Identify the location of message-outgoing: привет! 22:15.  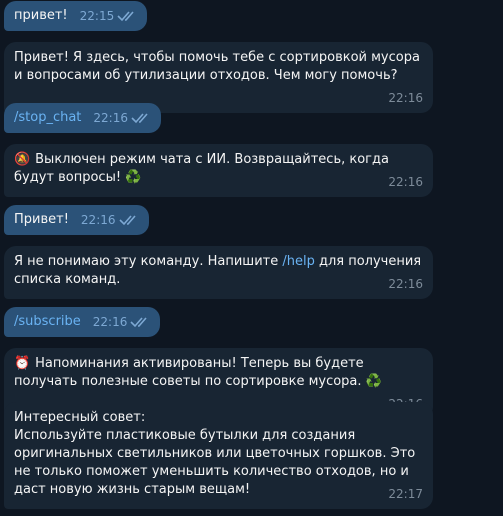
(76, 16).